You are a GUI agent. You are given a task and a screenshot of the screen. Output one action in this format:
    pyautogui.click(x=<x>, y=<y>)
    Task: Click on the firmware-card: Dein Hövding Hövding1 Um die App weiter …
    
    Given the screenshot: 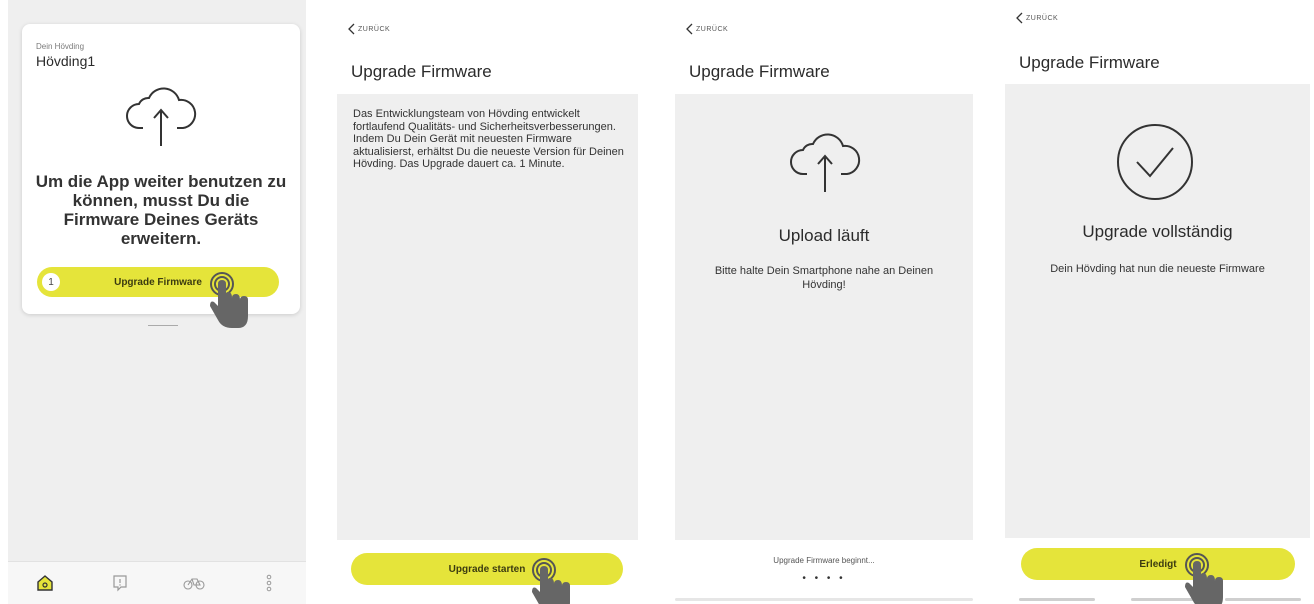 What is the action you would take?
    pyautogui.click(x=161, y=176)
    